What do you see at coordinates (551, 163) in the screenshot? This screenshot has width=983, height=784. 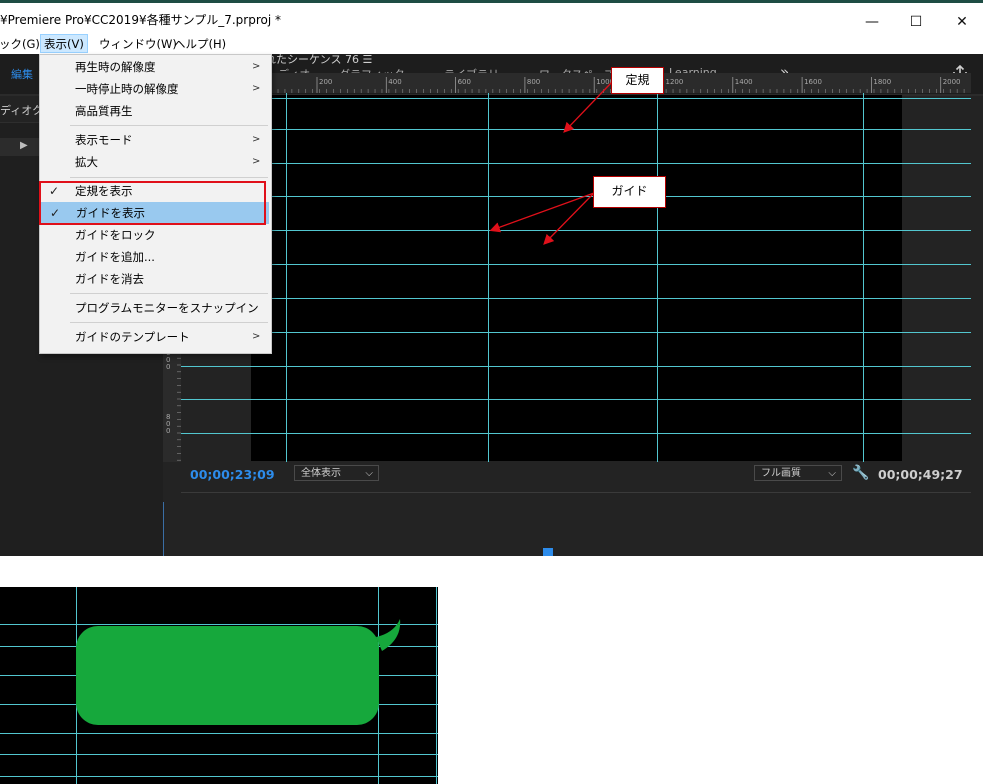 I see `annotation-arrows` at bounding box center [551, 163].